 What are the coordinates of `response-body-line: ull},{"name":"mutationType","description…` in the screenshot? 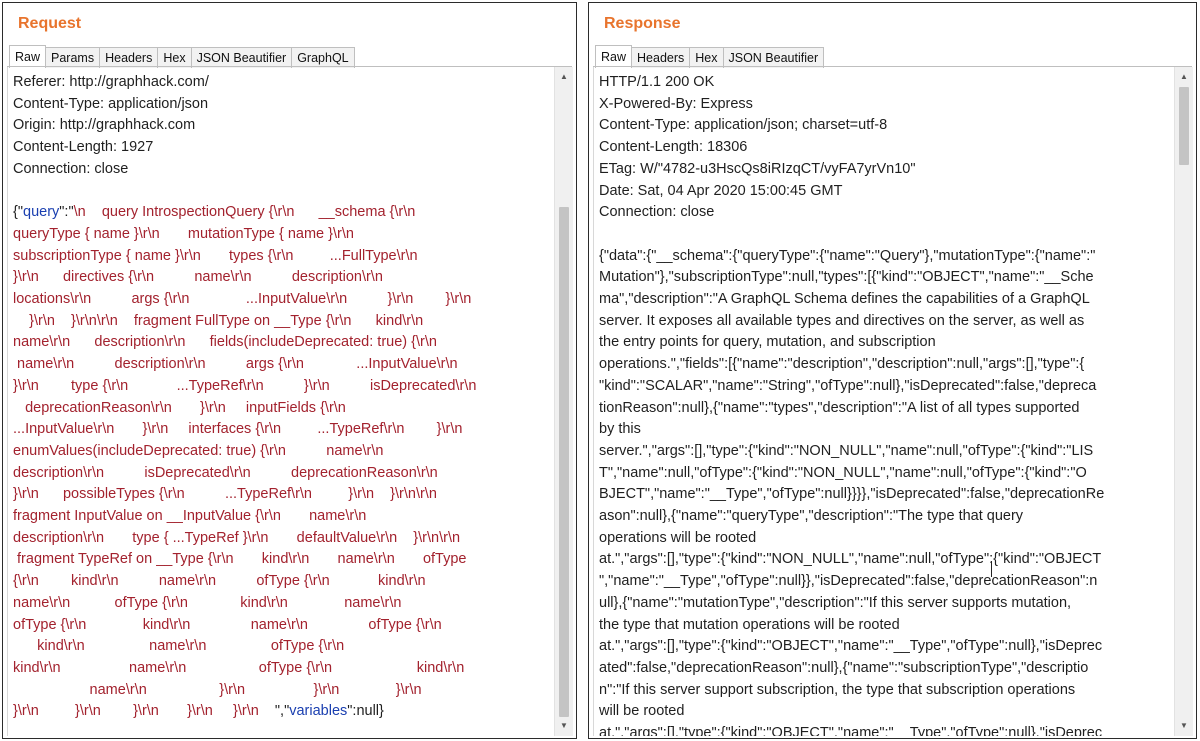 It's located at (835, 602).